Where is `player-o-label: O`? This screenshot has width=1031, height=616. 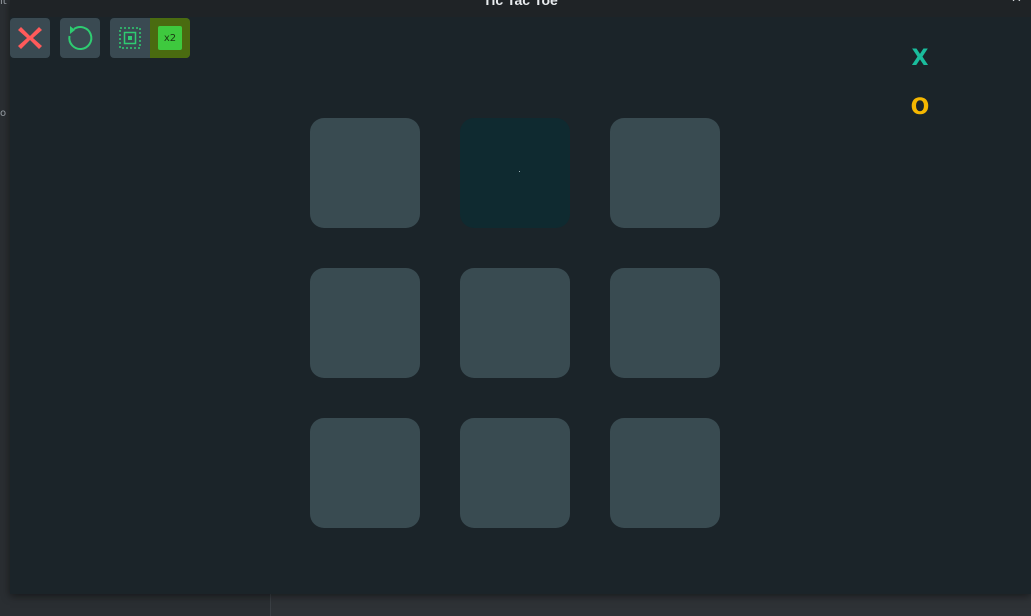
player-o-label: O is located at coordinates (920, 107).